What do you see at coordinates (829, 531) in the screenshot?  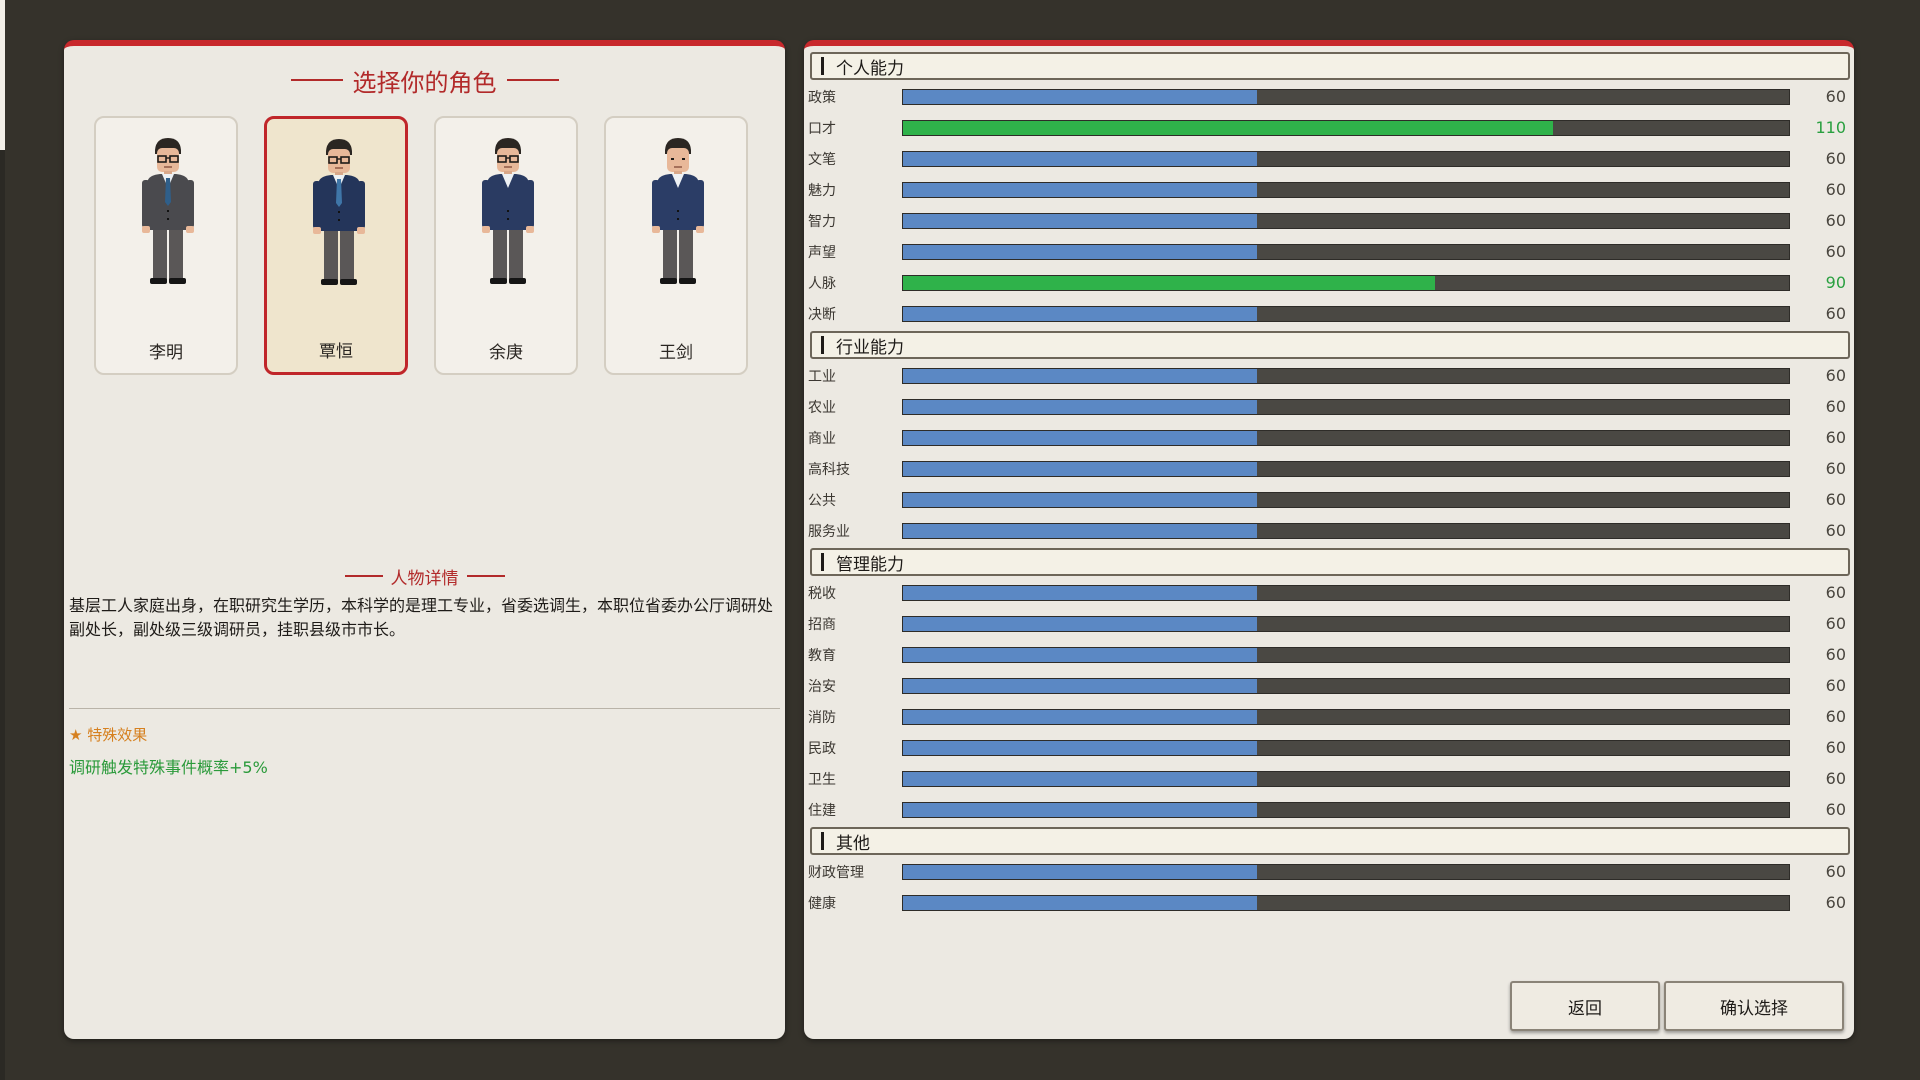 I see `stat-label: 服务业` at bounding box center [829, 531].